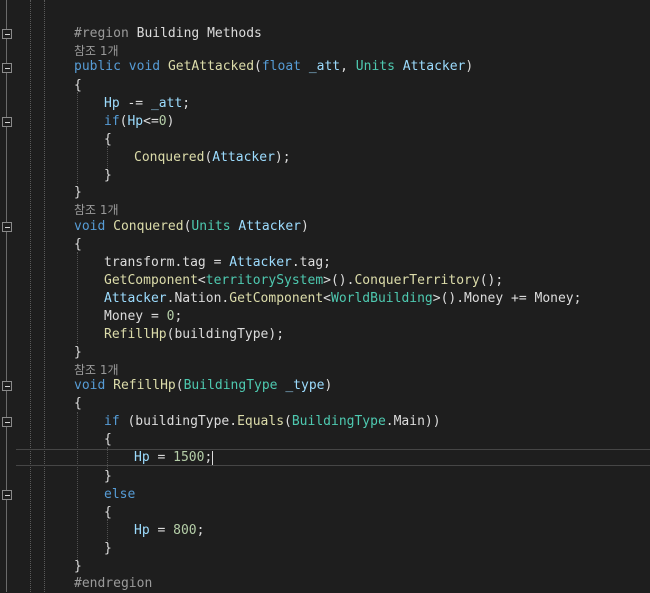  Describe the element at coordinates (213, 457) in the screenshot. I see `text-caret` at that location.